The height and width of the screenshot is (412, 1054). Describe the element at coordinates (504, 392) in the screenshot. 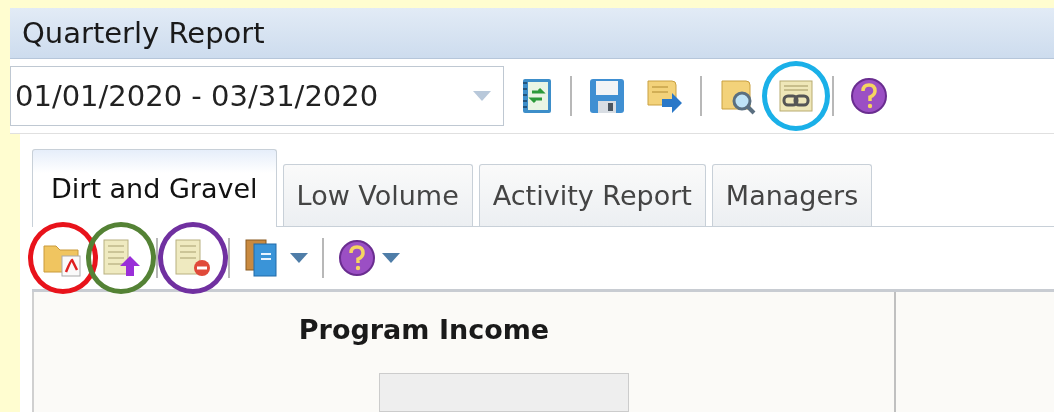

I see `input-field` at that location.